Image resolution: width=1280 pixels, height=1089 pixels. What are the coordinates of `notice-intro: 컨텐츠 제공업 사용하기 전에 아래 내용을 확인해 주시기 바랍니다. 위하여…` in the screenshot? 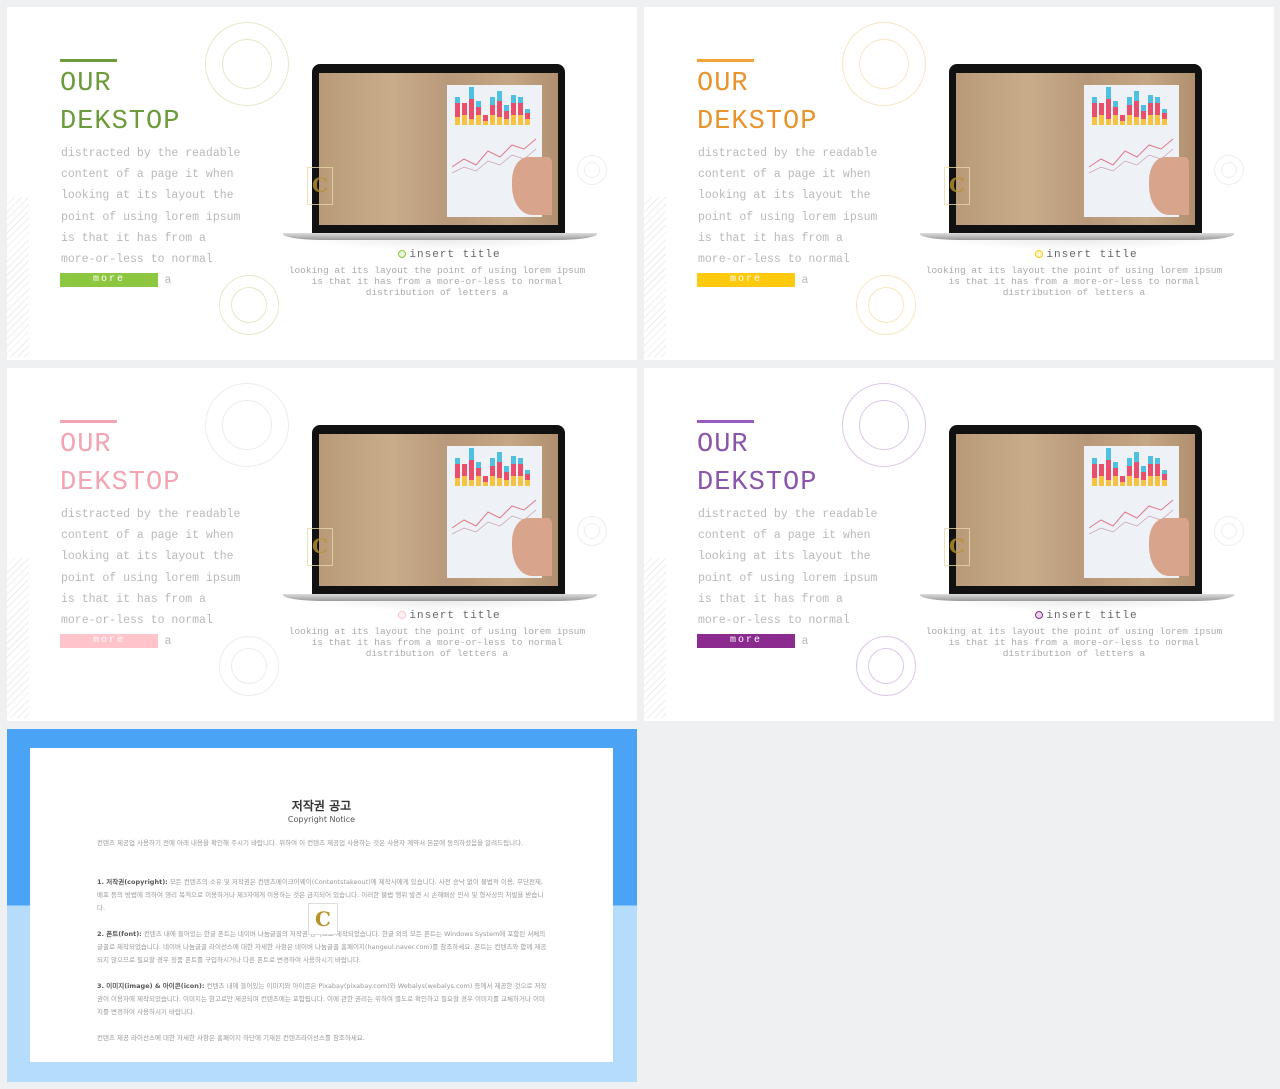 It's located at (310, 843).